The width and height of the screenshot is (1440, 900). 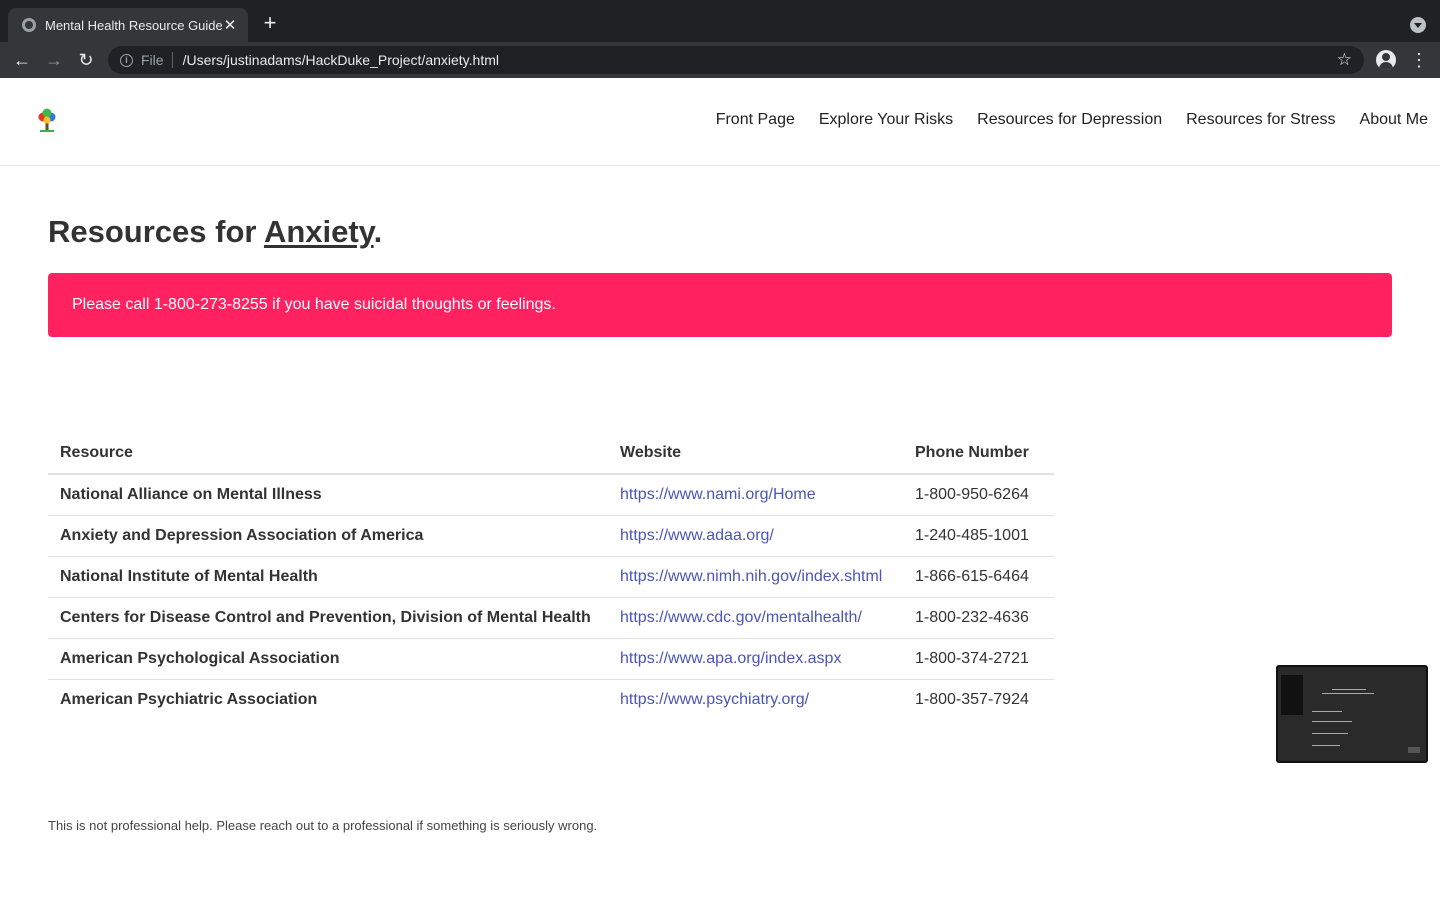 What do you see at coordinates (714, 699) in the screenshot?
I see `resource-link: https://www.psychiatry.org/` at bounding box center [714, 699].